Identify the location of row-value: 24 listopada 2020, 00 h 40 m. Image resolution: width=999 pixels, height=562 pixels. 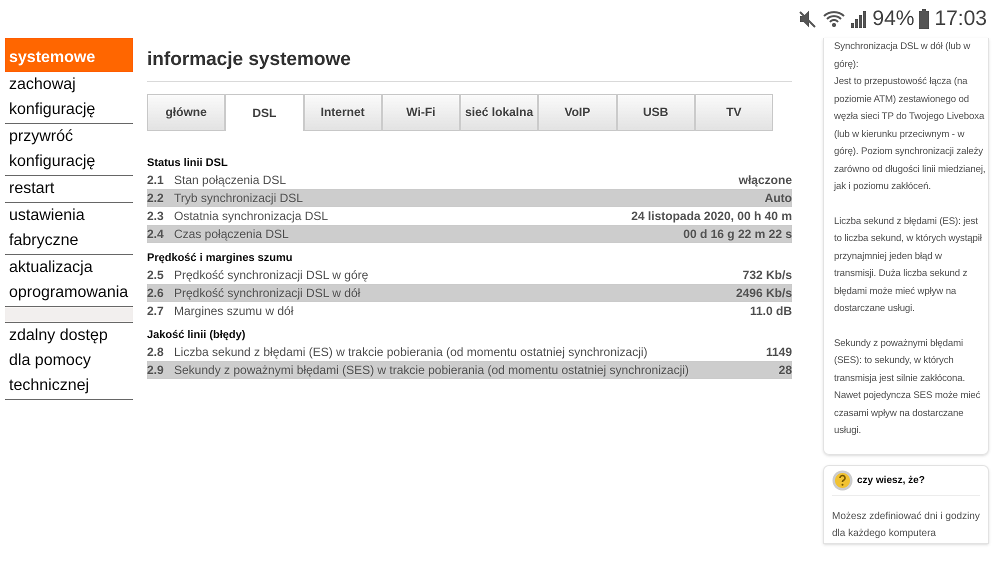
(711, 216).